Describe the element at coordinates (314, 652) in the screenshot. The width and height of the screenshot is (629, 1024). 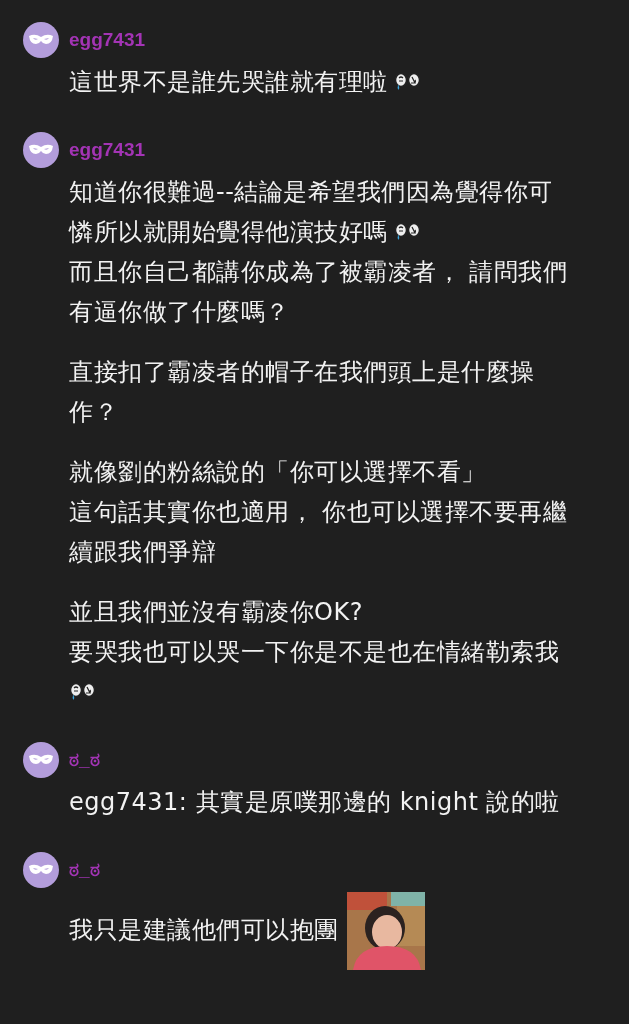
I see `comment-text: 要哭我也可以哭一下你是不是也在情緒勒索我` at that location.